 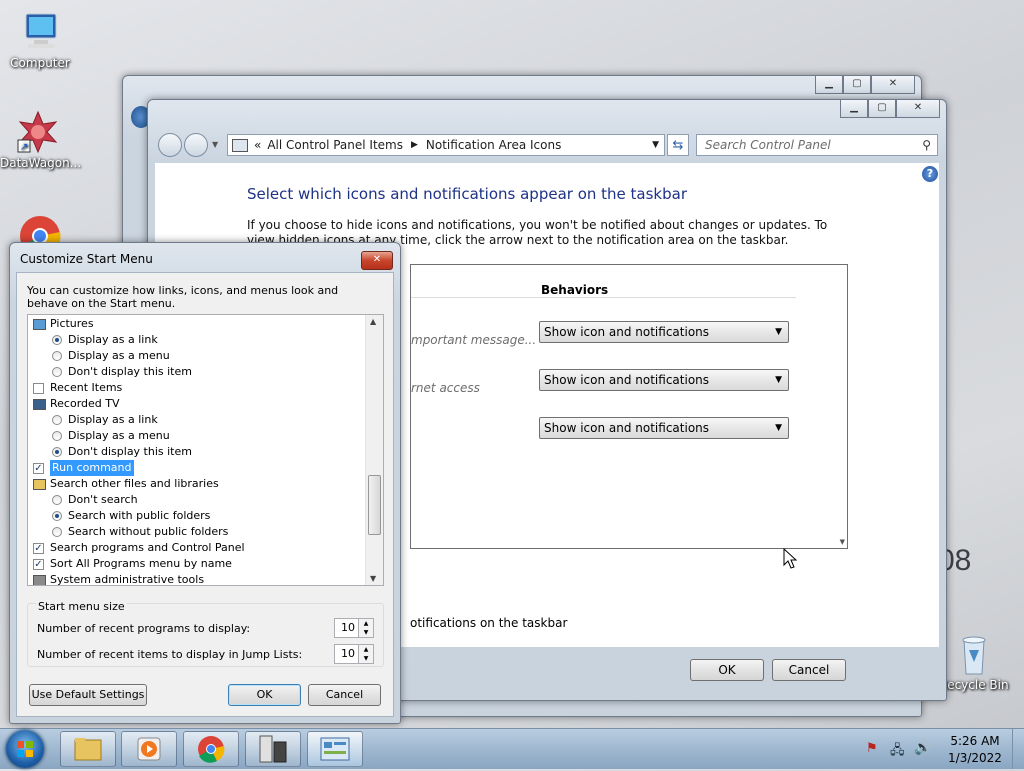 I want to click on refresh-button: ⇆, so click(x=678, y=145).